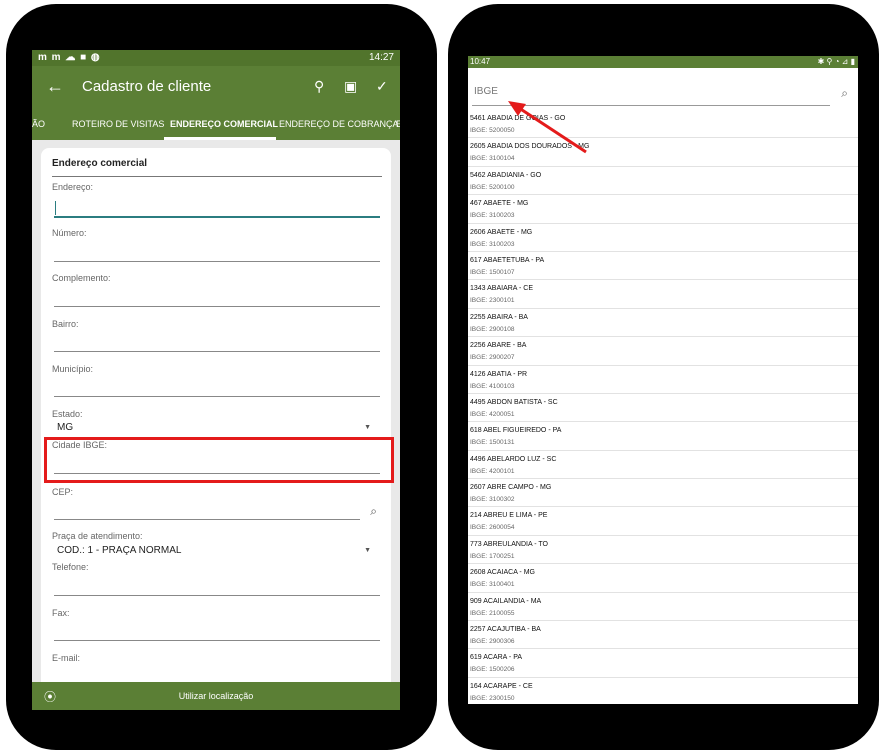 The width and height of the screenshot is (884, 756). I want to click on cep-search-icon: ⌕, so click(373, 511).